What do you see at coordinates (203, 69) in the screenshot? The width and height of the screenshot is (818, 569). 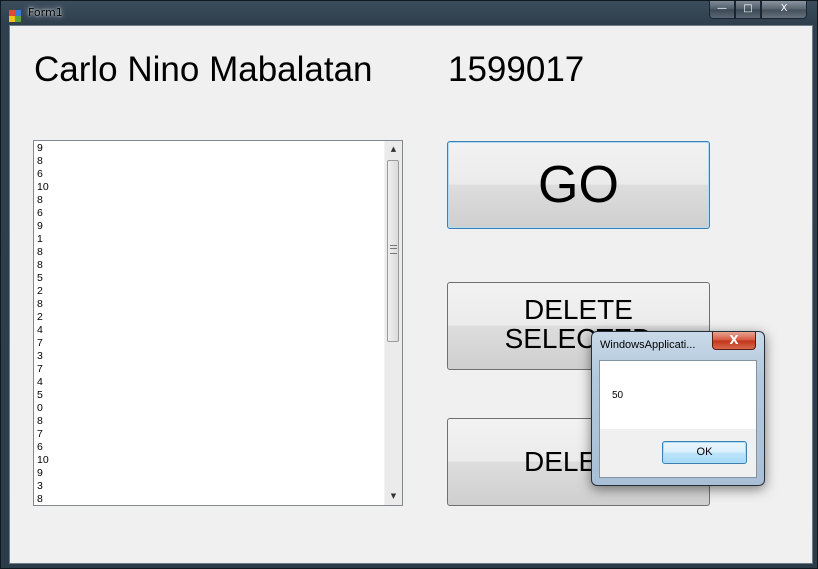 I see `name-label: Carlo Nino Mabalatan` at bounding box center [203, 69].